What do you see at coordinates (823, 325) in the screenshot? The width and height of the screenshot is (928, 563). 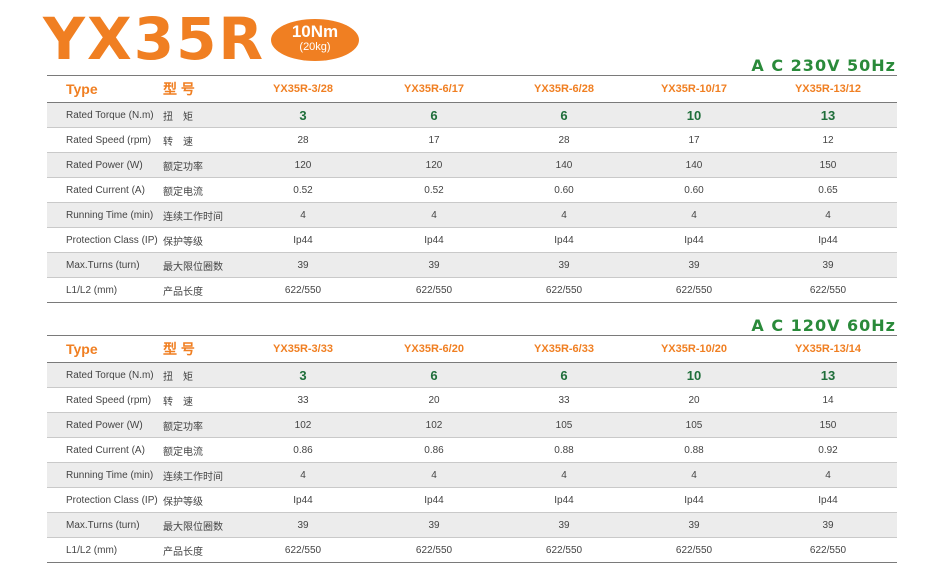 I see `voltage-label-120v: A C 120V 60Hz` at bounding box center [823, 325].